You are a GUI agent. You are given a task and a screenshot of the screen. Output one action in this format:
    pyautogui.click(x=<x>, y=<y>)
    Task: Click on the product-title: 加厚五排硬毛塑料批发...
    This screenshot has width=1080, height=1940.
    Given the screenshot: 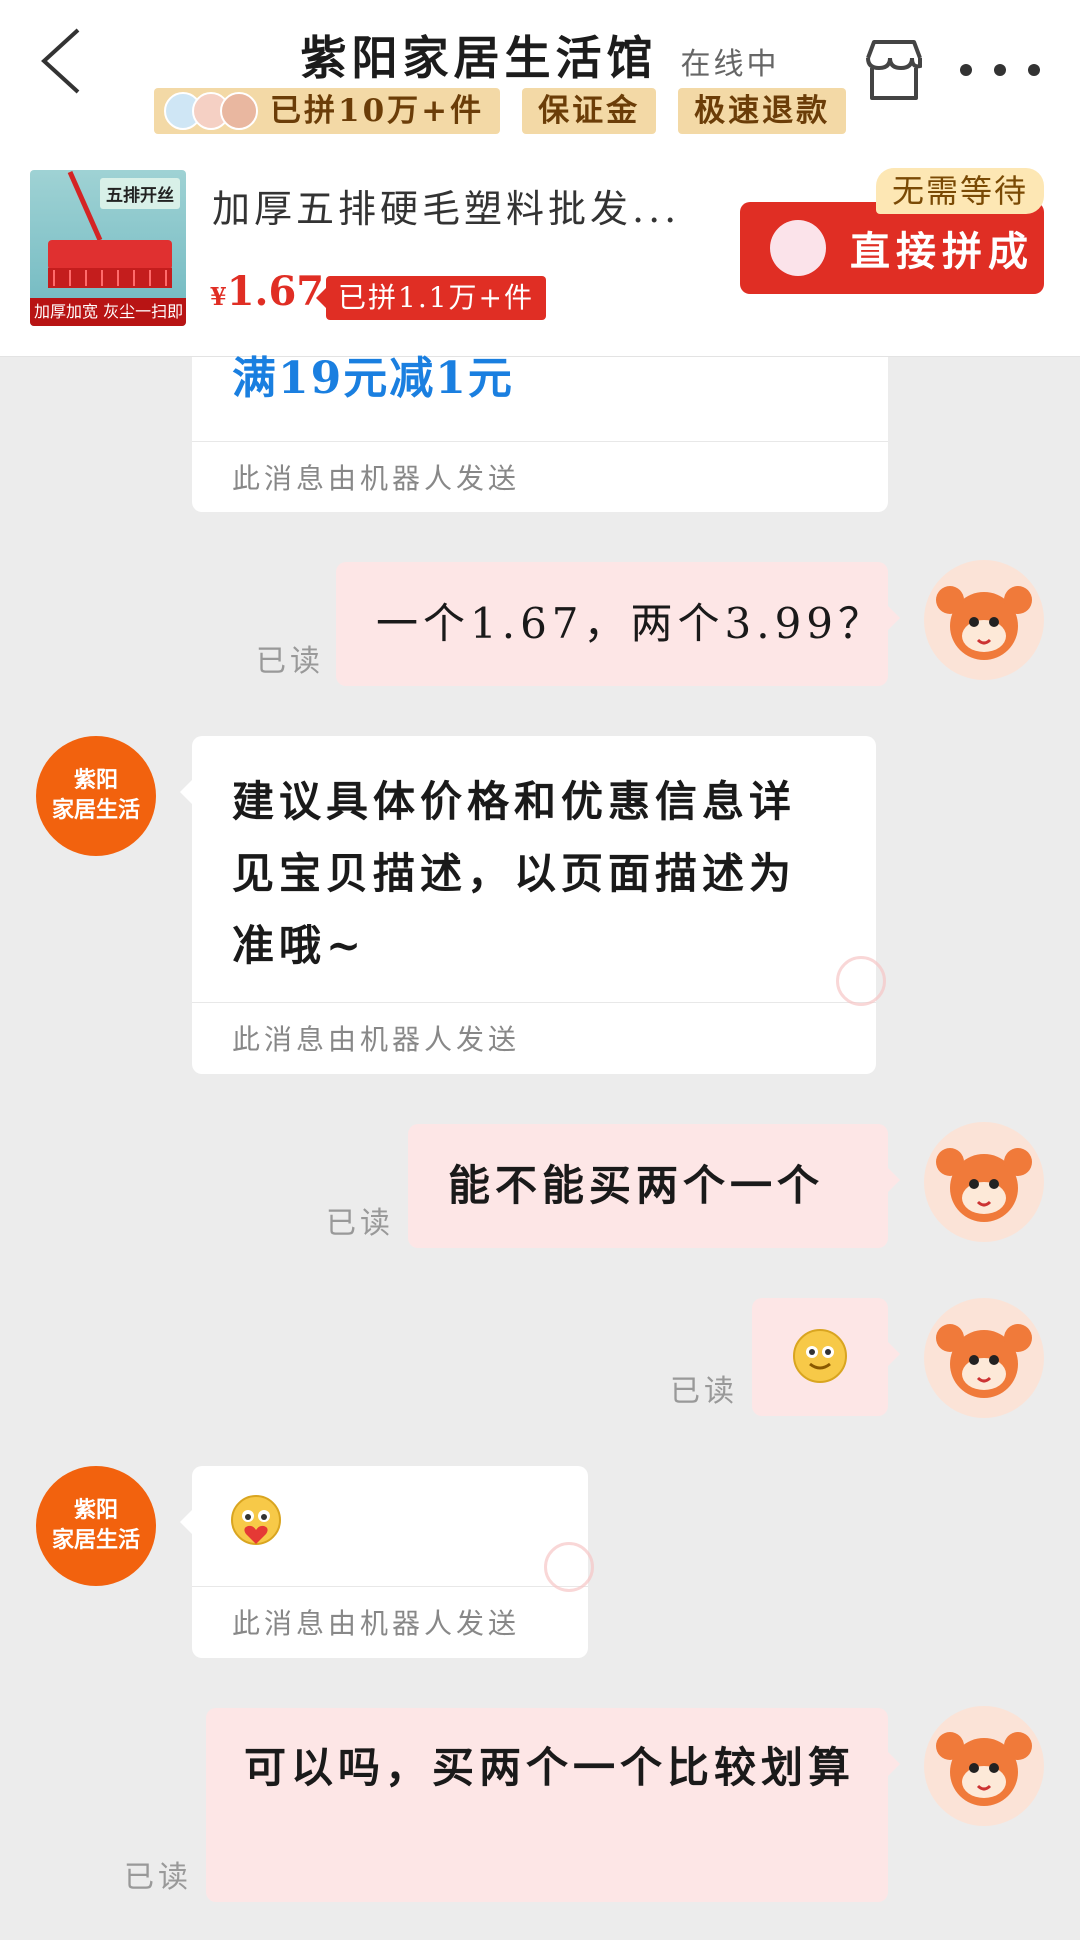 What is the action you would take?
    pyautogui.click(x=462, y=205)
    